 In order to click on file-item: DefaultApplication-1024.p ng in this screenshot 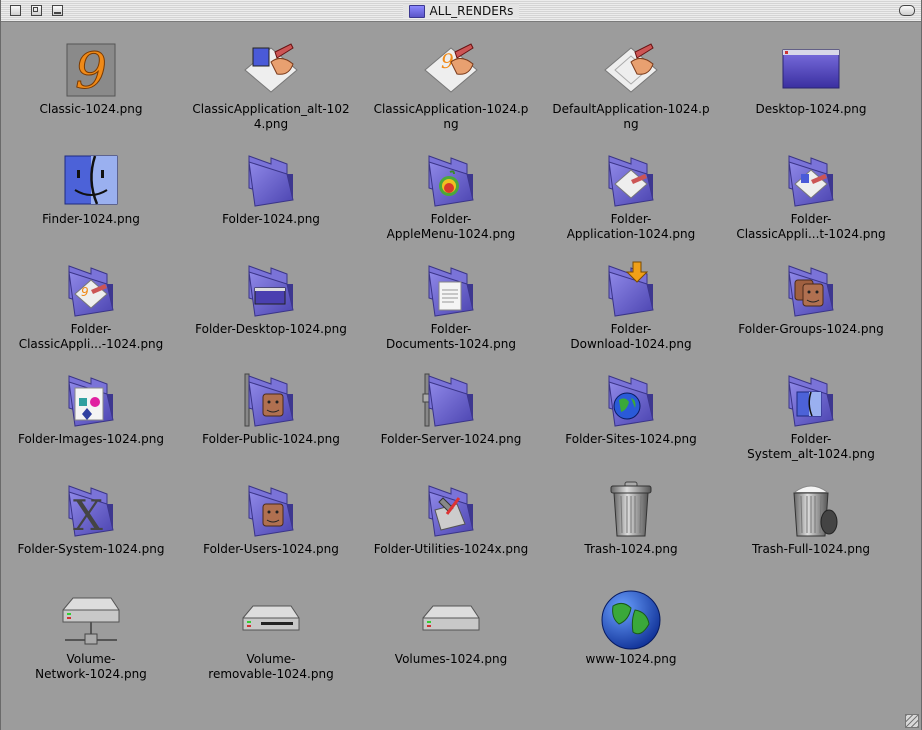, I will do `click(631, 87)`.